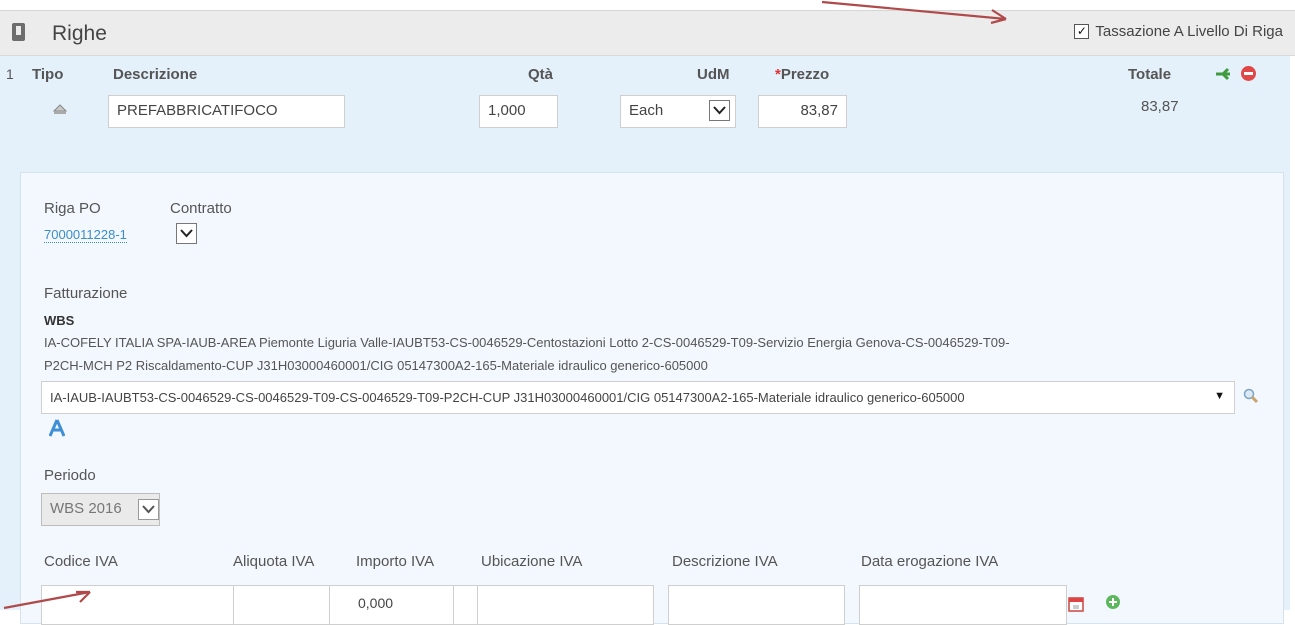  What do you see at coordinates (57, 428) in the screenshot?
I see `wbs-hierarchy-icon` at bounding box center [57, 428].